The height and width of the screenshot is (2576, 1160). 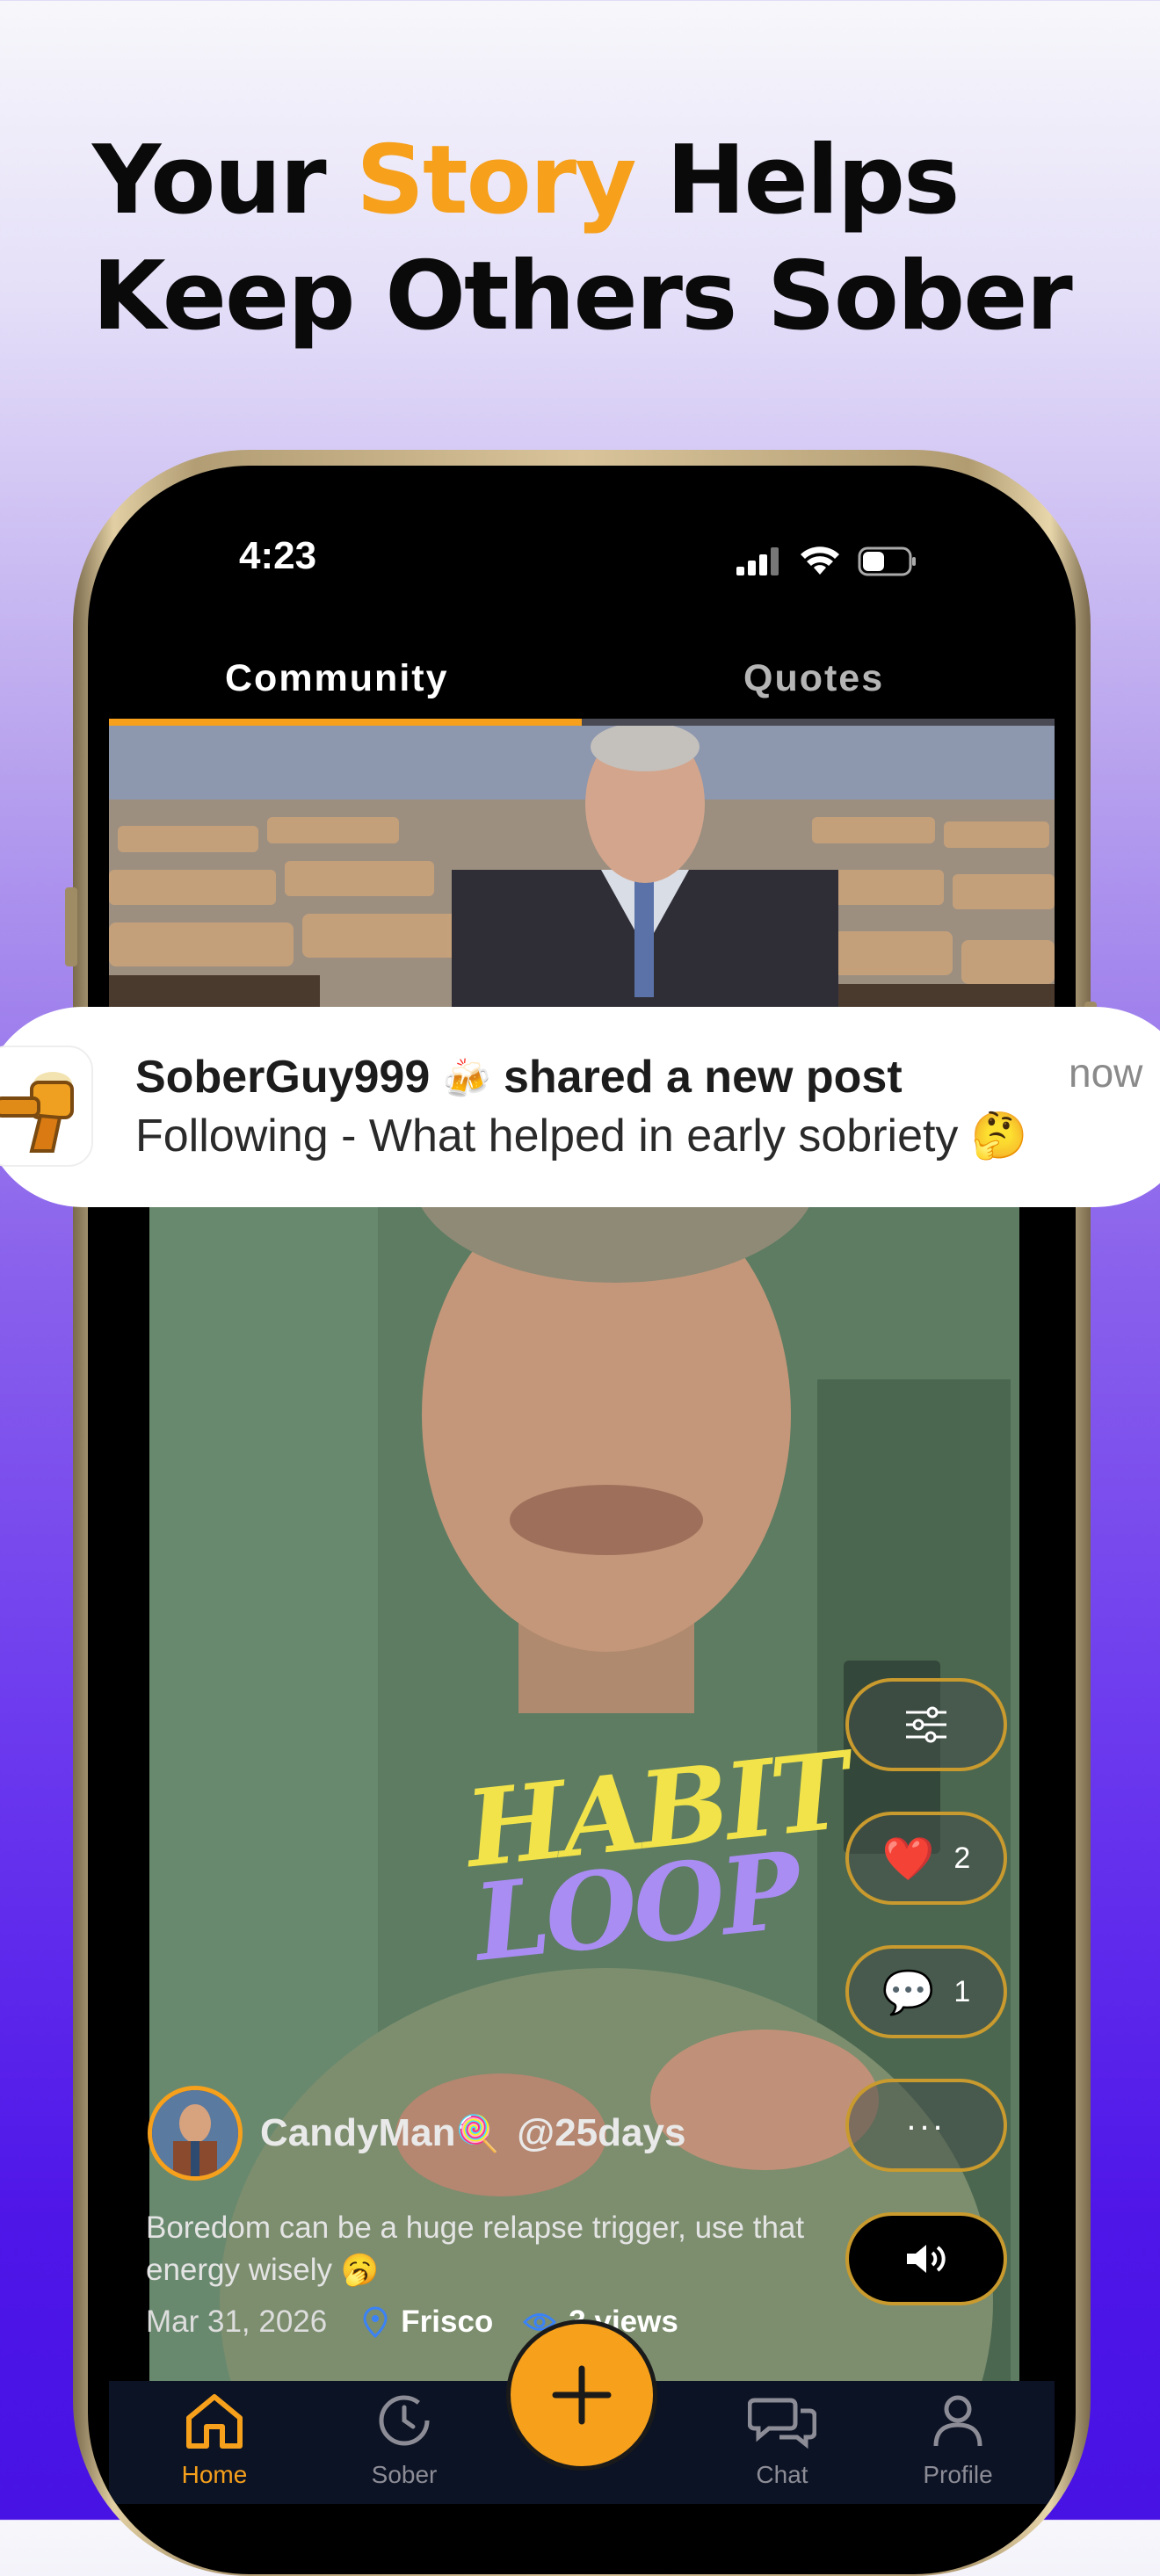 What do you see at coordinates (887, 561) in the screenshot?
I see `battery-icon` at bounding box center [887, 561].